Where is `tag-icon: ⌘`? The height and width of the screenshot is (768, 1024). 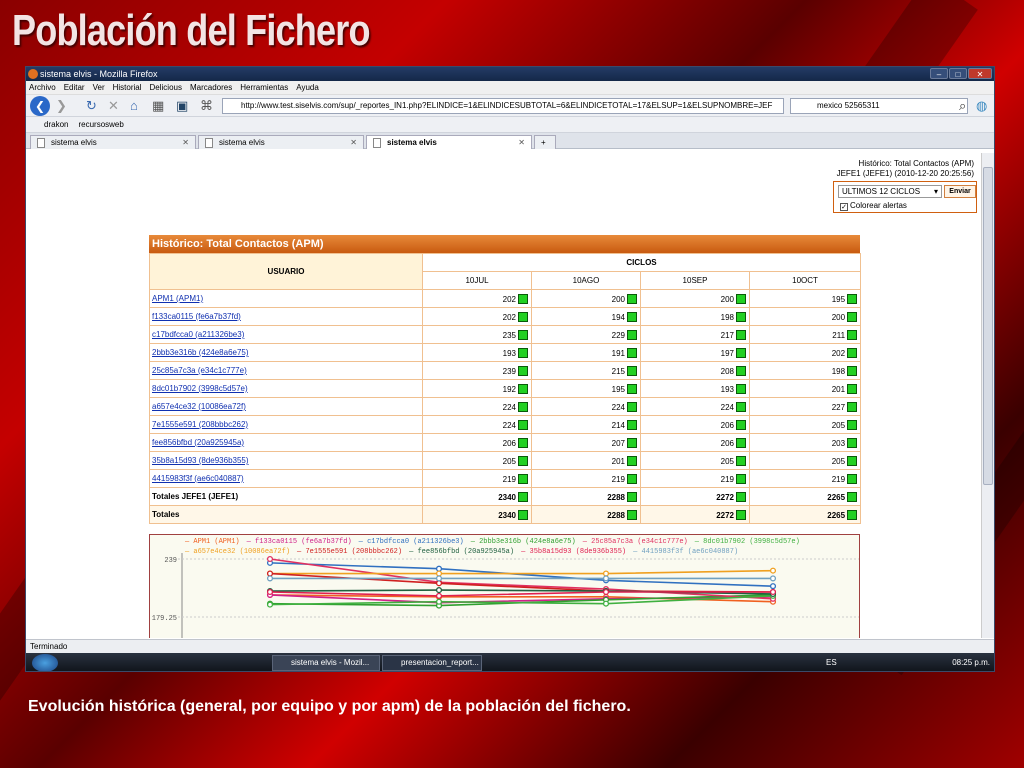 tag-icon: ⌘ is located at coordinates (206, 106).